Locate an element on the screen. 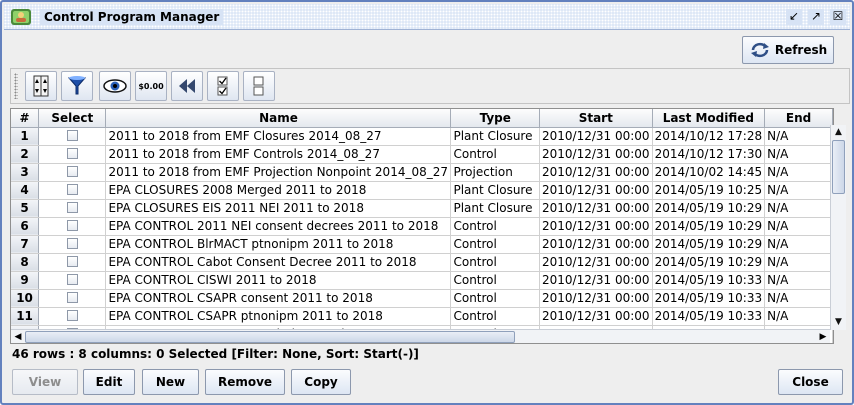 Image resolution: width=854 pixels, height=405 pixels. row-last-modified: 2014/05/19 10:29 is located at coordinates (709, 208).